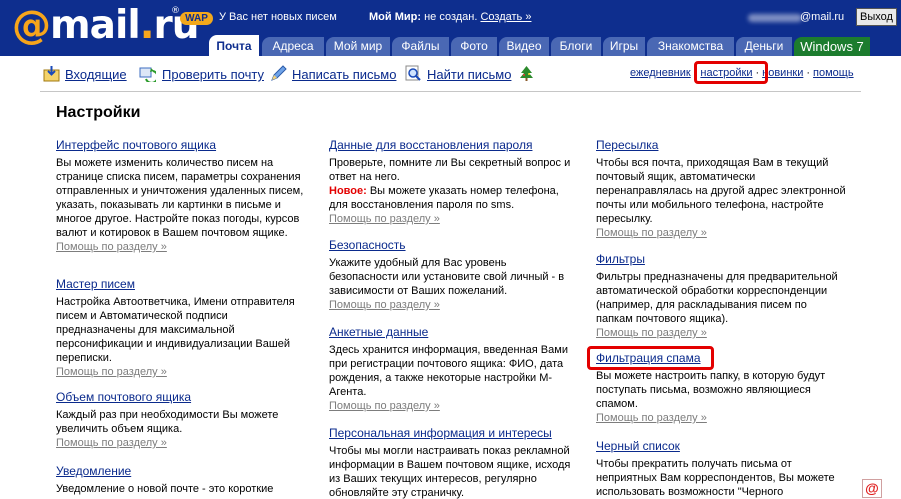 This screenshot has width=901, height=499. What do you see at coordinates (344, 75) in the screenshot?
I see `compose-link: Написать письмо` at bounding box center [344, 75].